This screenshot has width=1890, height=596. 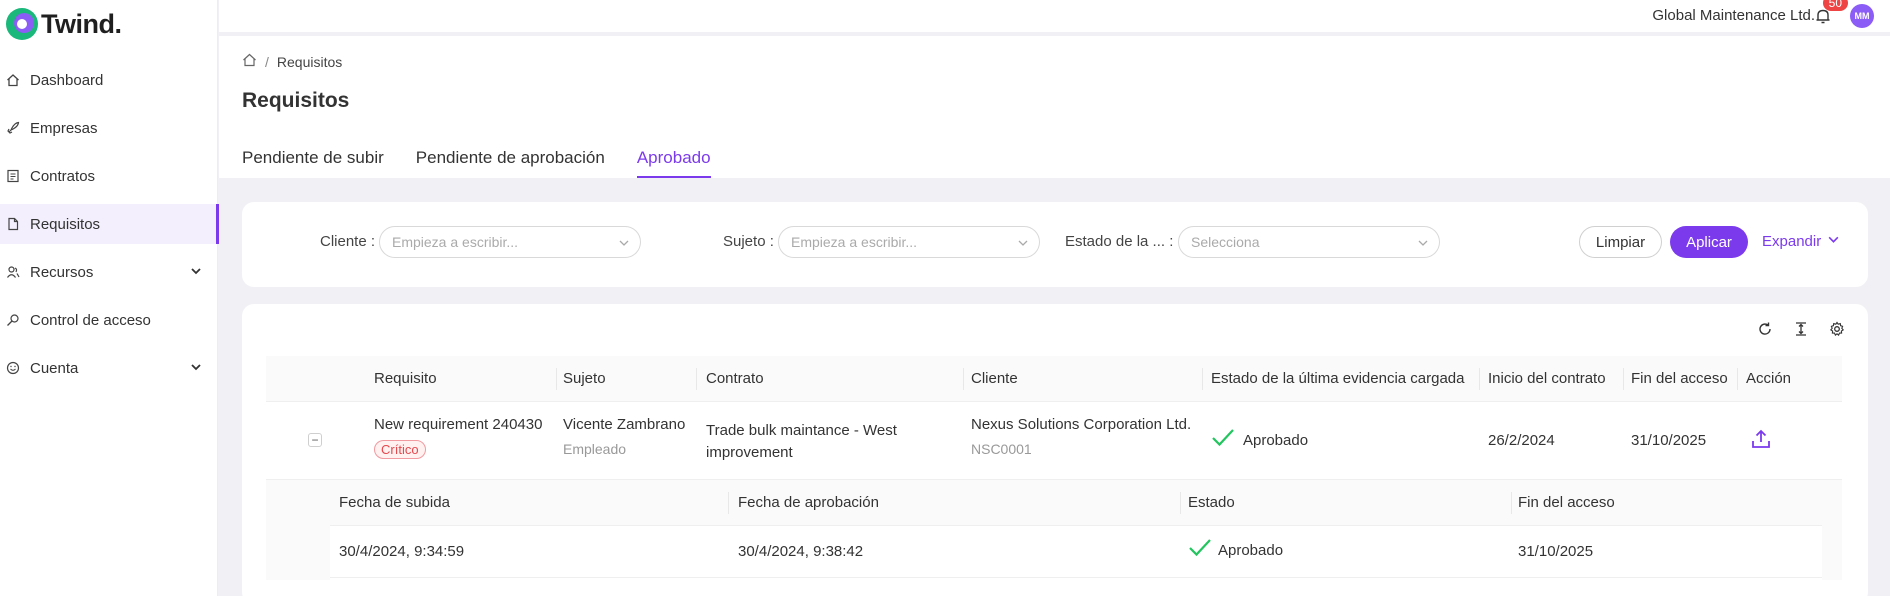 I want to click on tab-pendiente-de-aprobacion: Pendiente de aprobación, so click(x=510, y=163).